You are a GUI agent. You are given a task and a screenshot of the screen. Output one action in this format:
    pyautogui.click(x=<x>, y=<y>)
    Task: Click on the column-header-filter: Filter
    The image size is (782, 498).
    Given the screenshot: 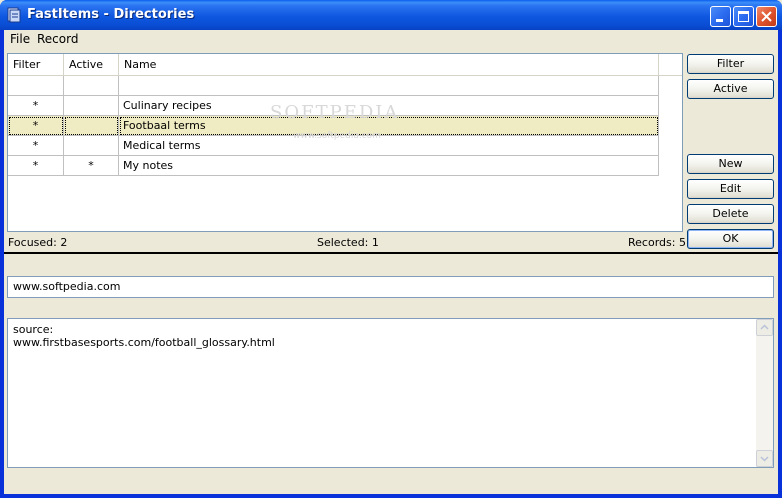 What is the action you would take?
    pyautogui.click(x=36, y=65)
    